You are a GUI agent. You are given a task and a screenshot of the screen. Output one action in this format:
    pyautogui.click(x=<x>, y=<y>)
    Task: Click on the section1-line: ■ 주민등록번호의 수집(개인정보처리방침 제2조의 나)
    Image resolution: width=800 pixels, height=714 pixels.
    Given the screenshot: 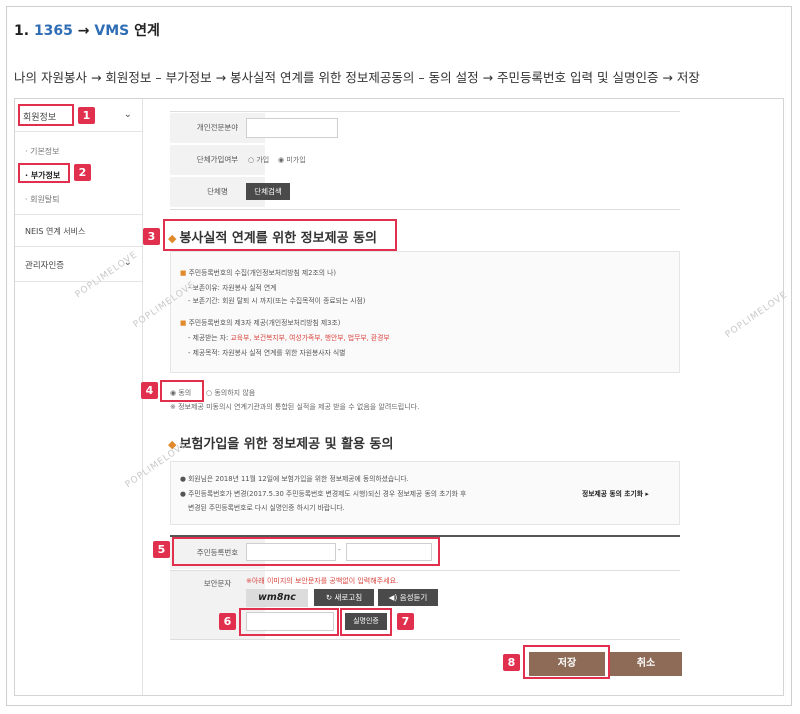 What is the action you would take?
    pyautogui.click(x=258, y=272)
    